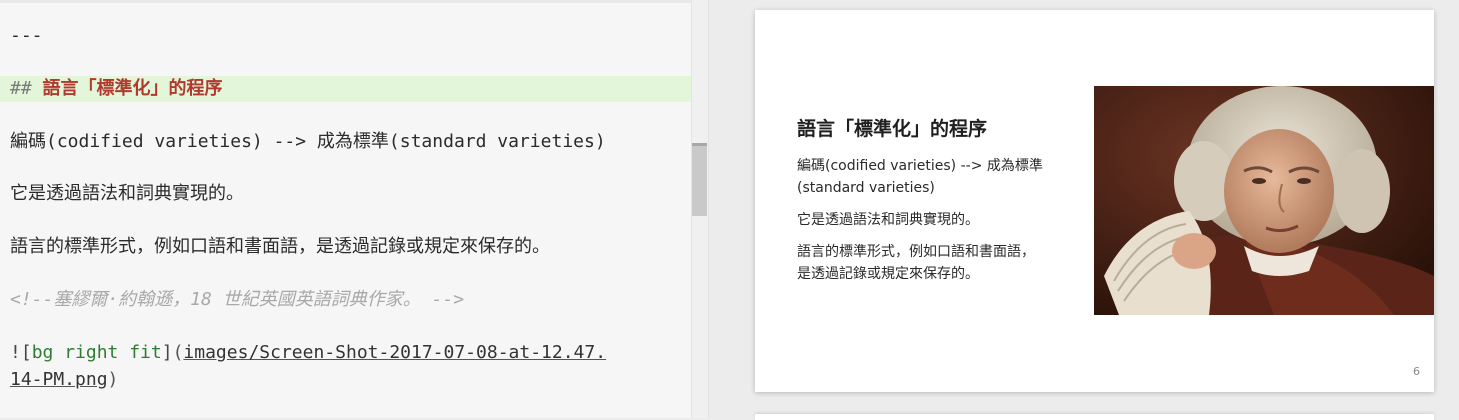 The image size is (1459, 420). Describe the element at coordinates (699, 179) in the screenshot. I see `editor-scrollbar-thumb` at that location.